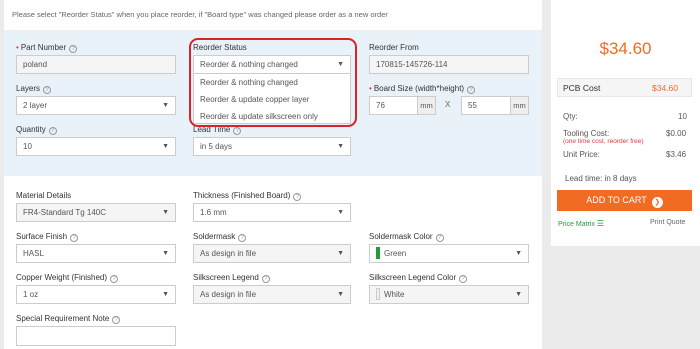 Image resolution: width=700 pixels, height=349 pixels. What do you see at coordinates (273, 82) in the screenshot?
I see `highlight-box` at bounding box center [273, 82].